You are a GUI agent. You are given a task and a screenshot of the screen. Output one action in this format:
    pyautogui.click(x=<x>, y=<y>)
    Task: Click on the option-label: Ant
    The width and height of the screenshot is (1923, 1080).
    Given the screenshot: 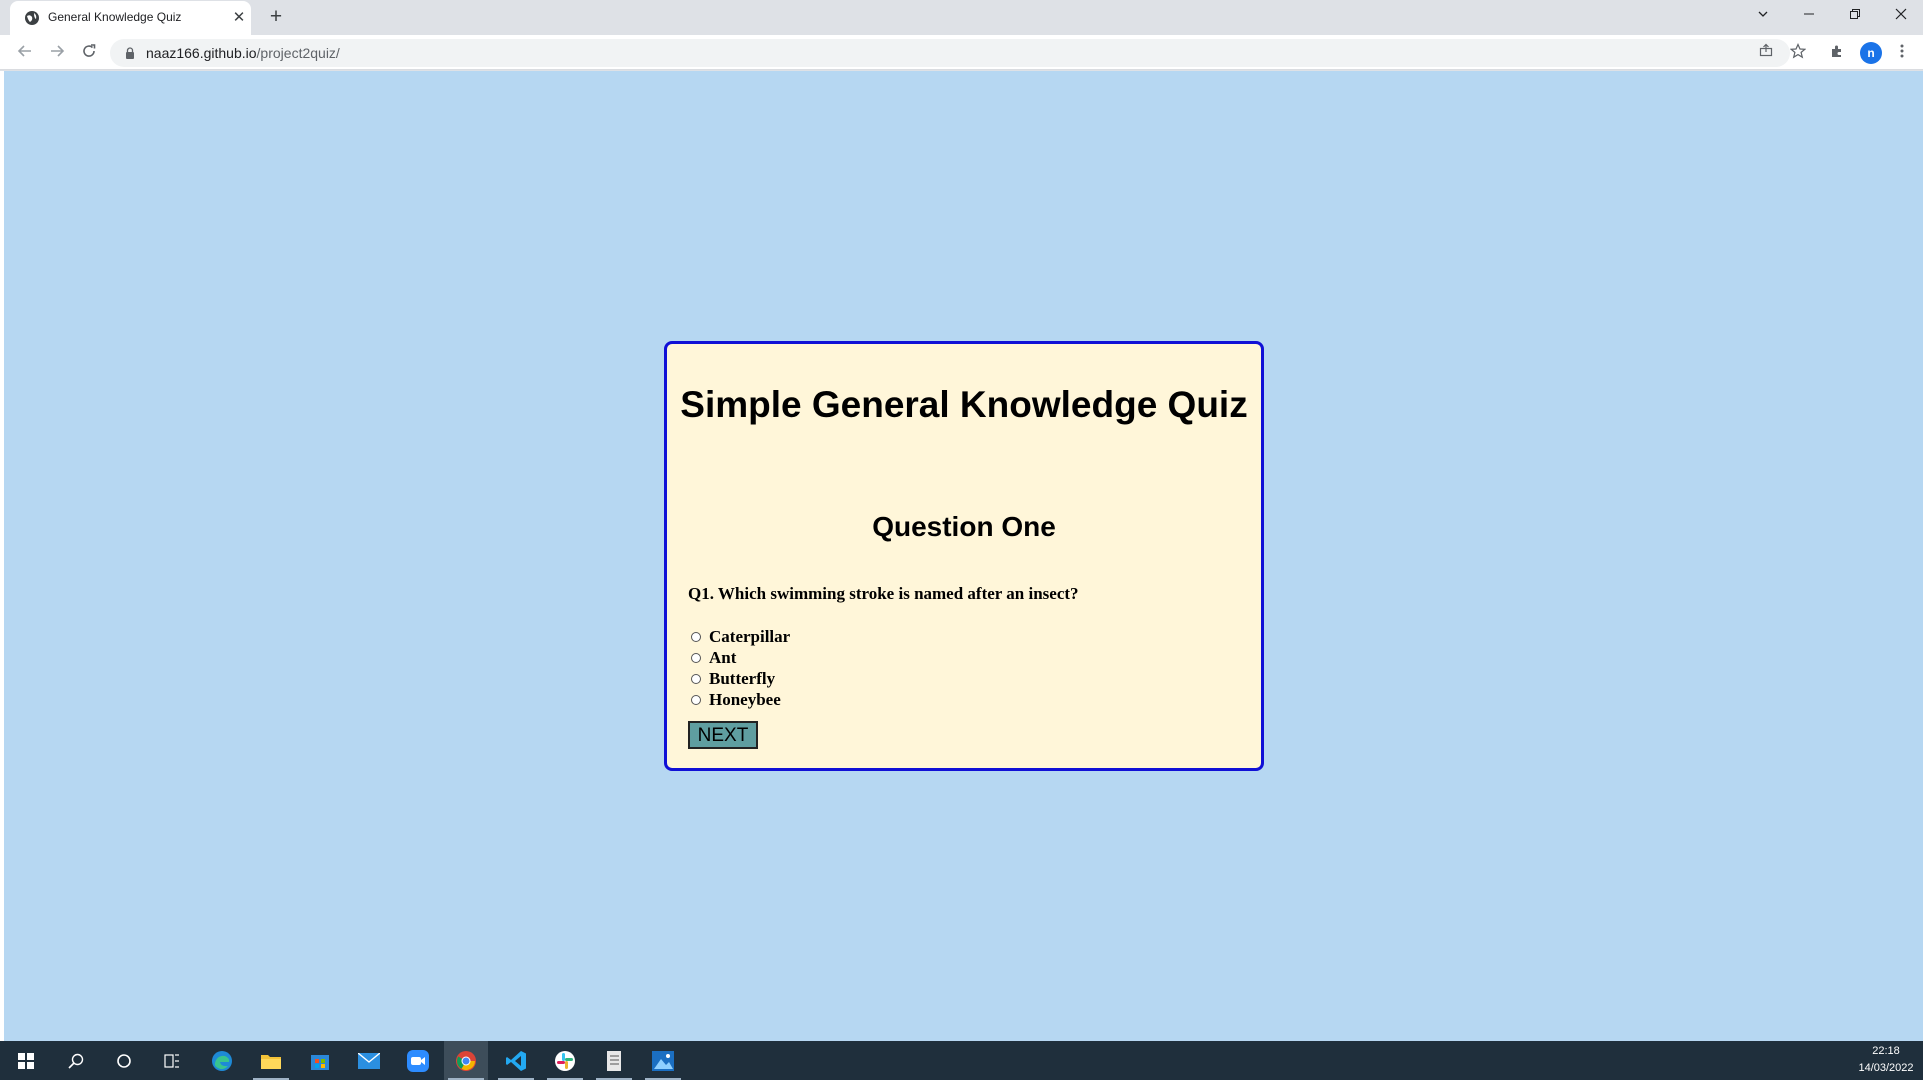 What is the action you would take?
    pyautogui.click(x=723, y=657)
    